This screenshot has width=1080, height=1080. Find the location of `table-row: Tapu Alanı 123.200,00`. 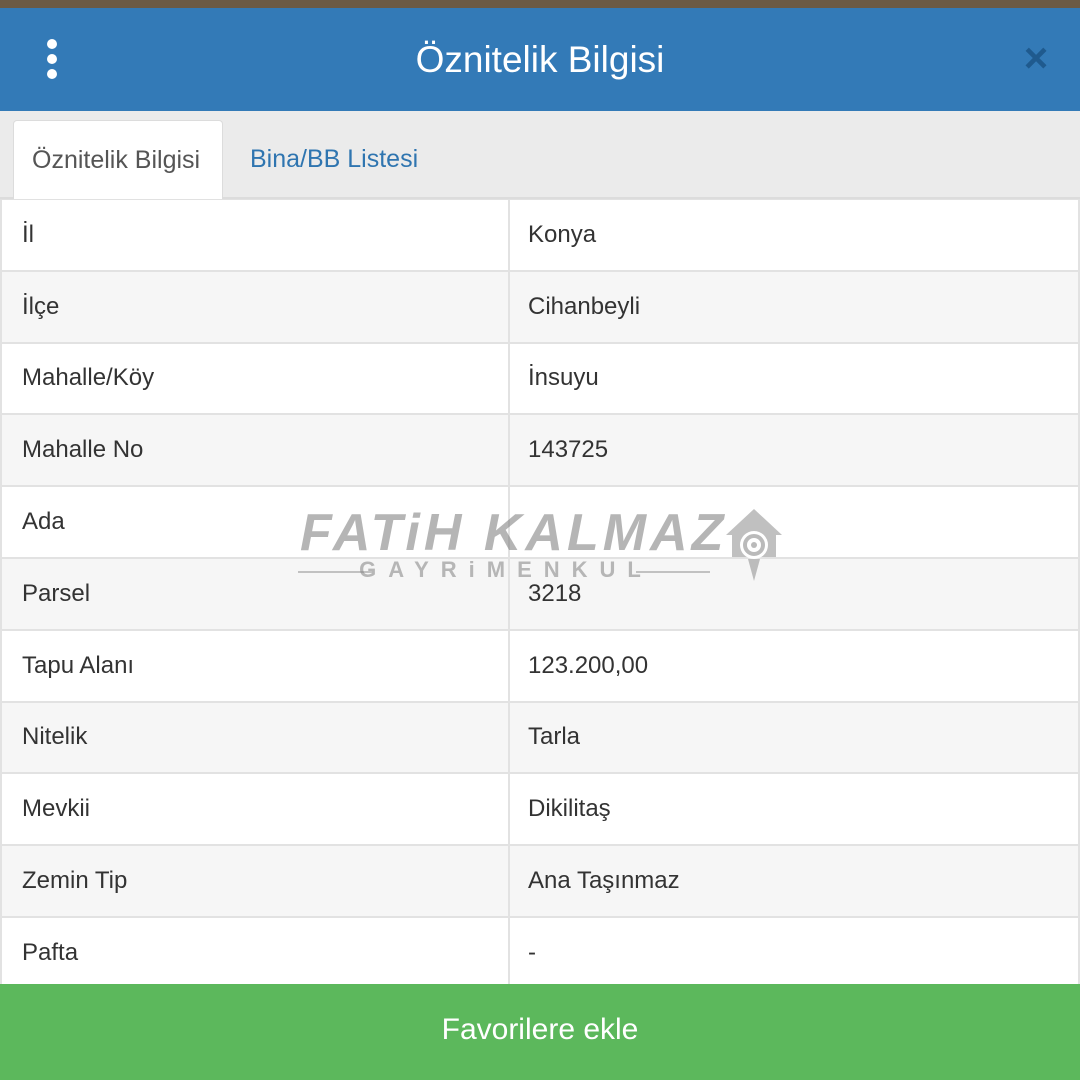

table-row: Tapu Alanı 123.200,00 is located at coordinates (540, 666).